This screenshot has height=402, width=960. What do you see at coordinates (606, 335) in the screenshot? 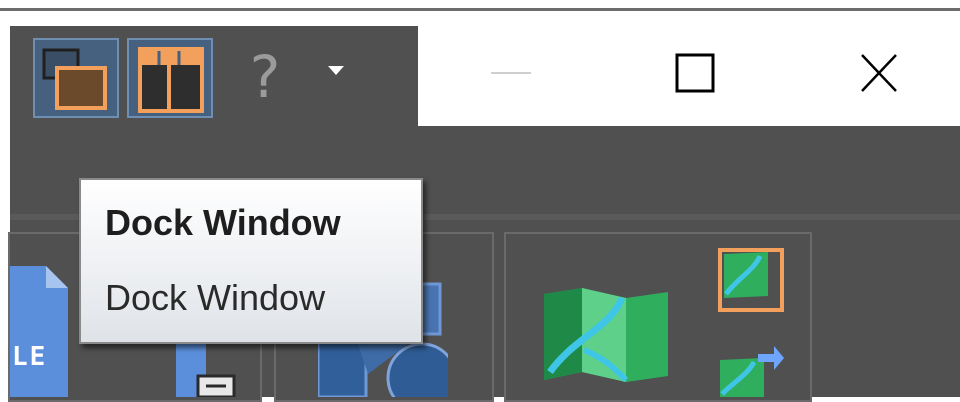
I see `map-icon` at bounding box center [606, 335].